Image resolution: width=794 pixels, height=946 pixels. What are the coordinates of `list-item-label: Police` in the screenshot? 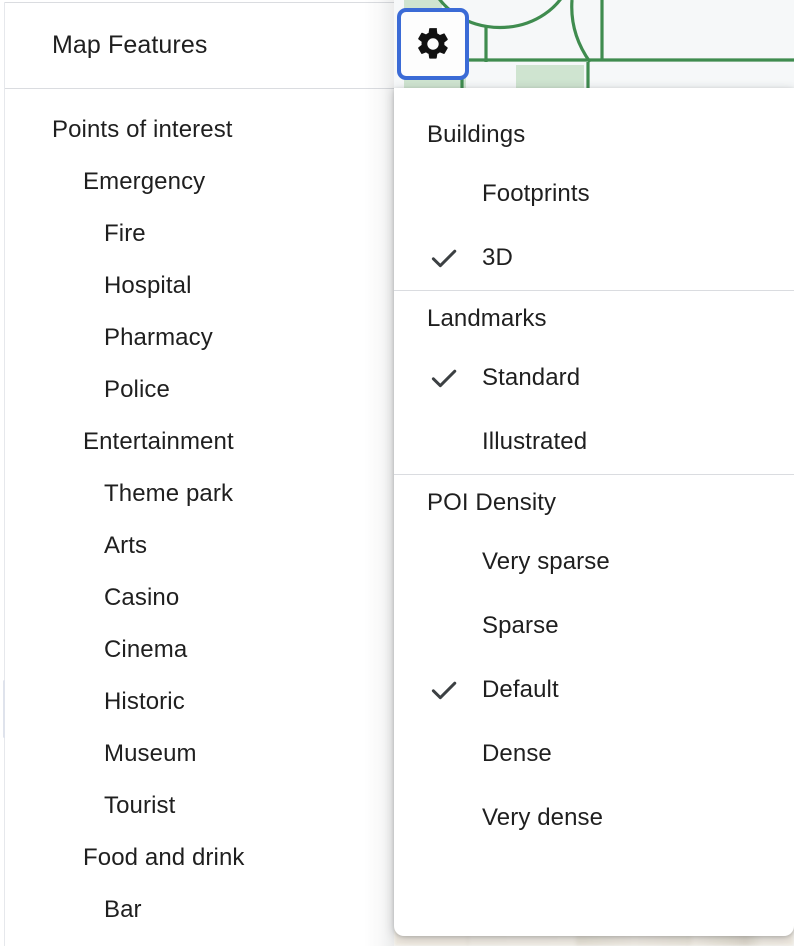 It's located at (137, 389).